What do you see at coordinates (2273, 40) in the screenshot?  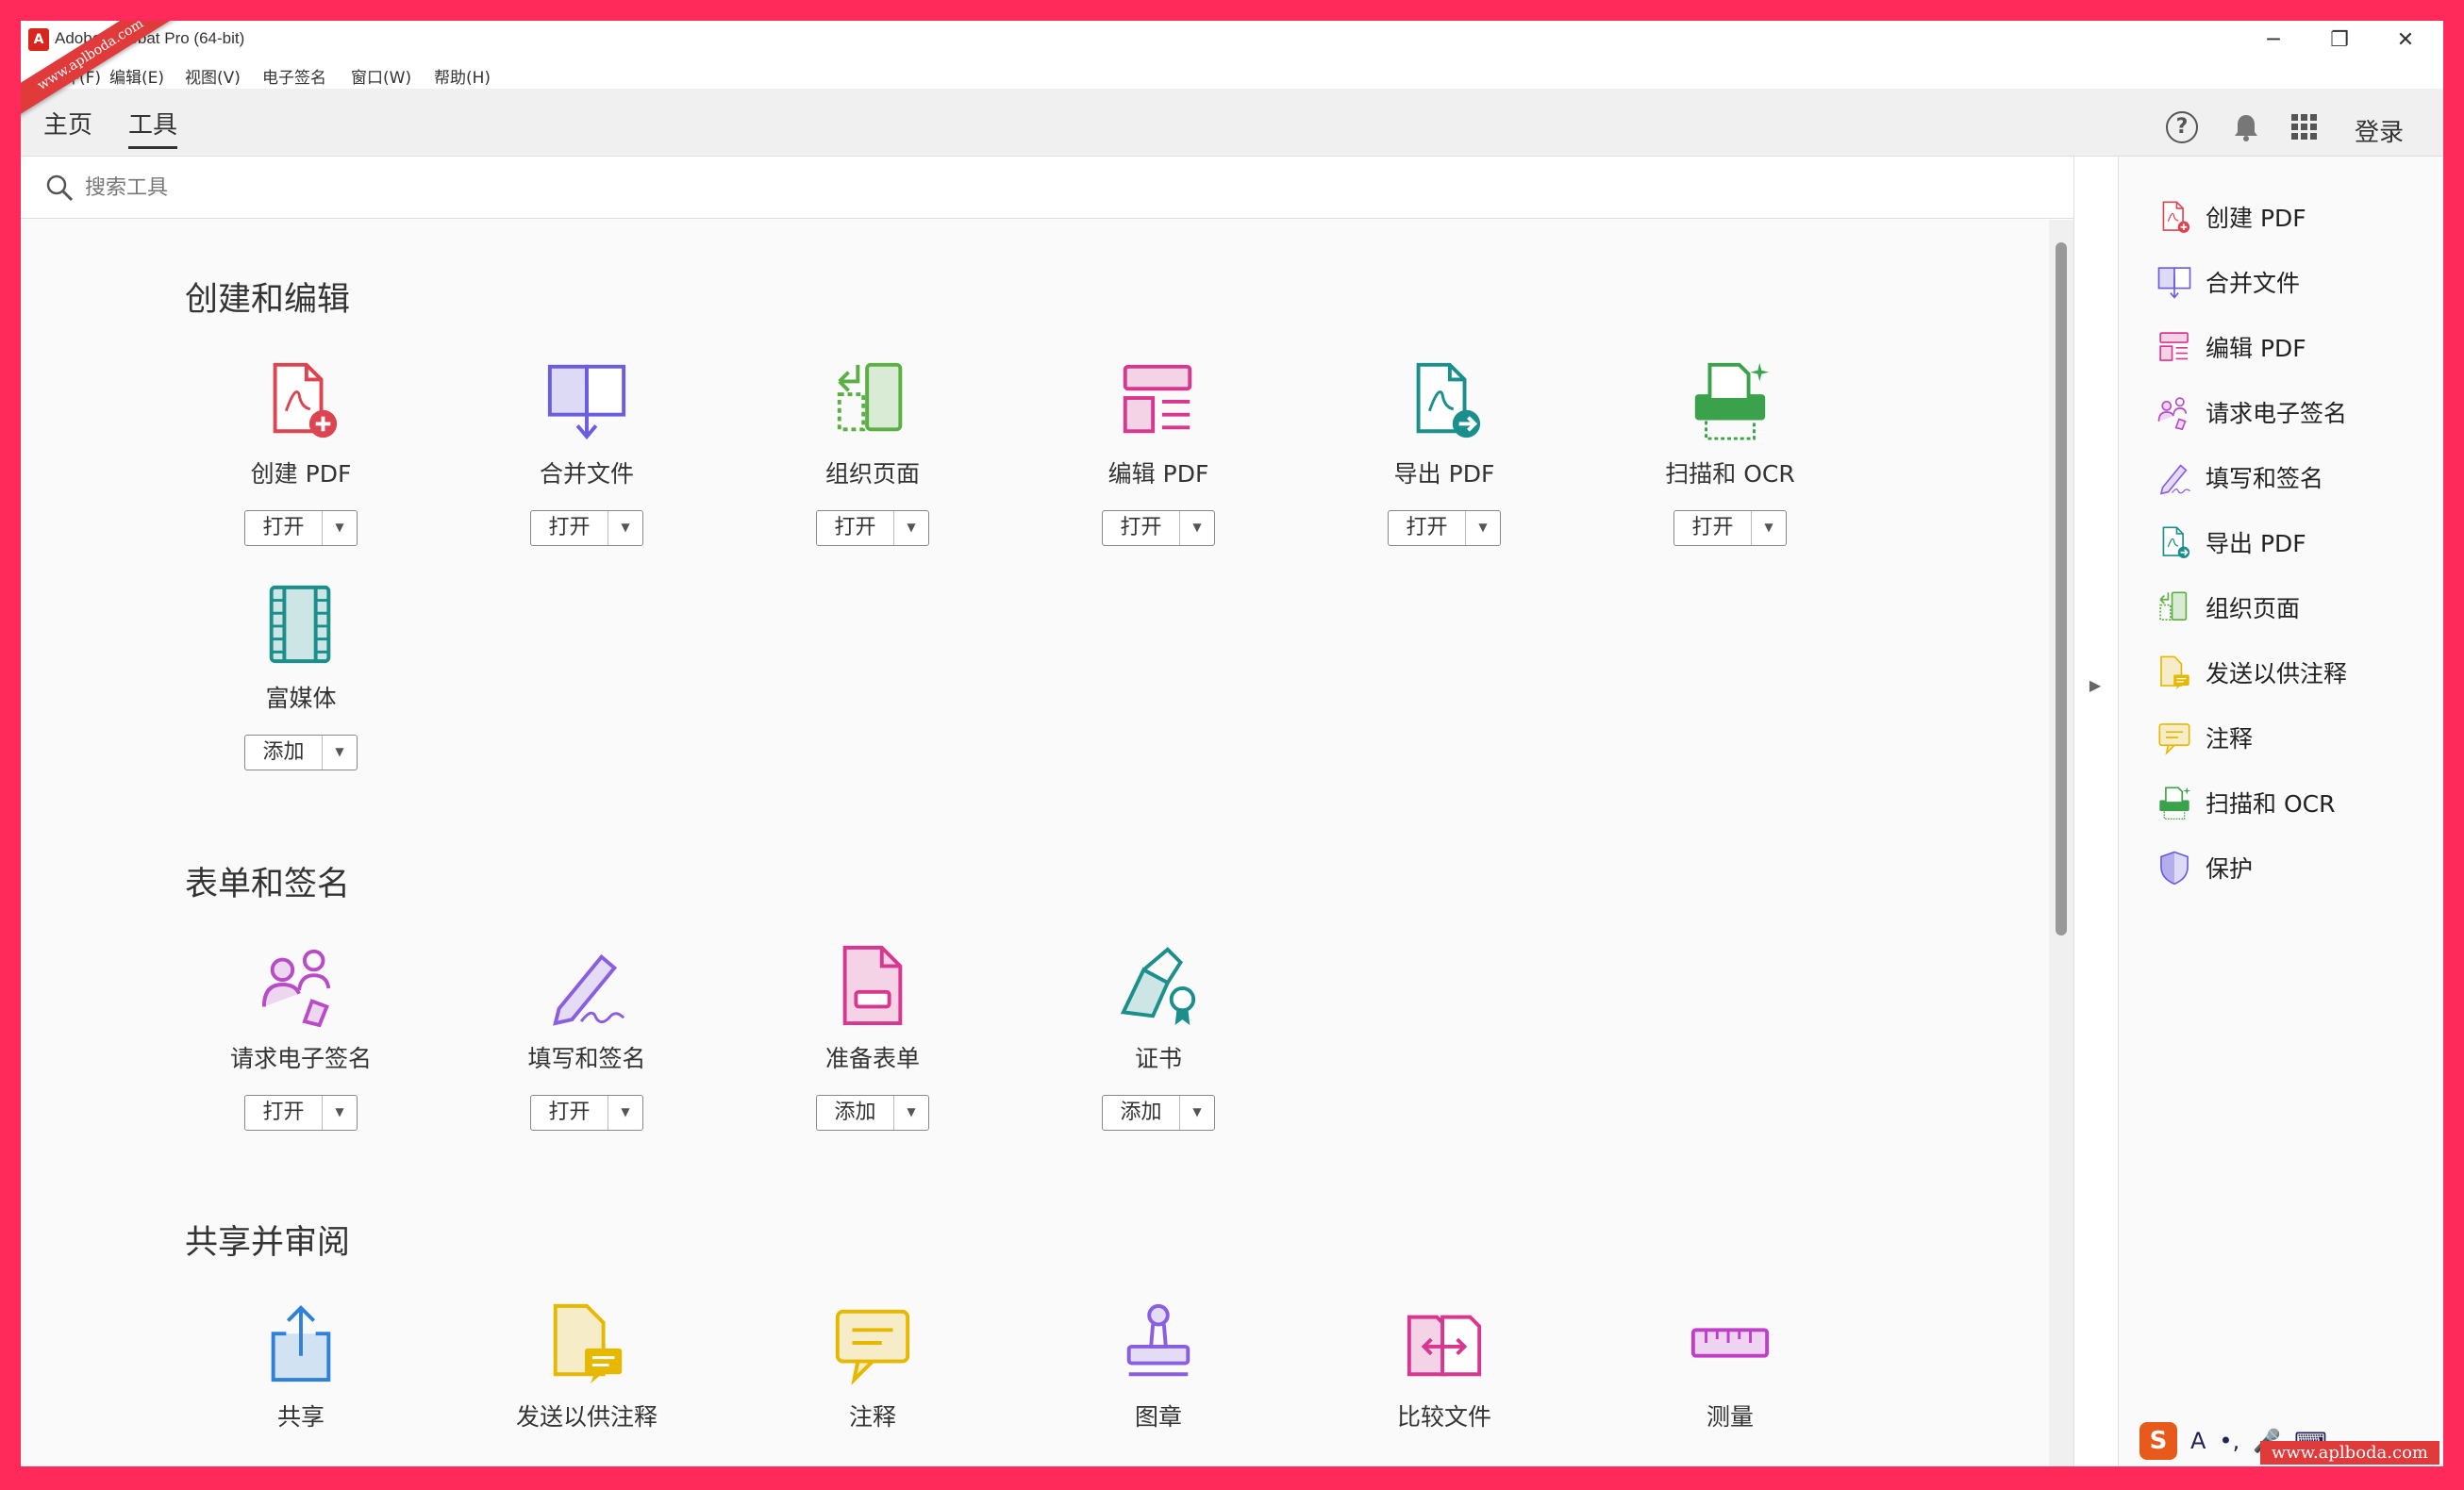 I see `minimize-button: ─` at bounding box center [2273, 40].